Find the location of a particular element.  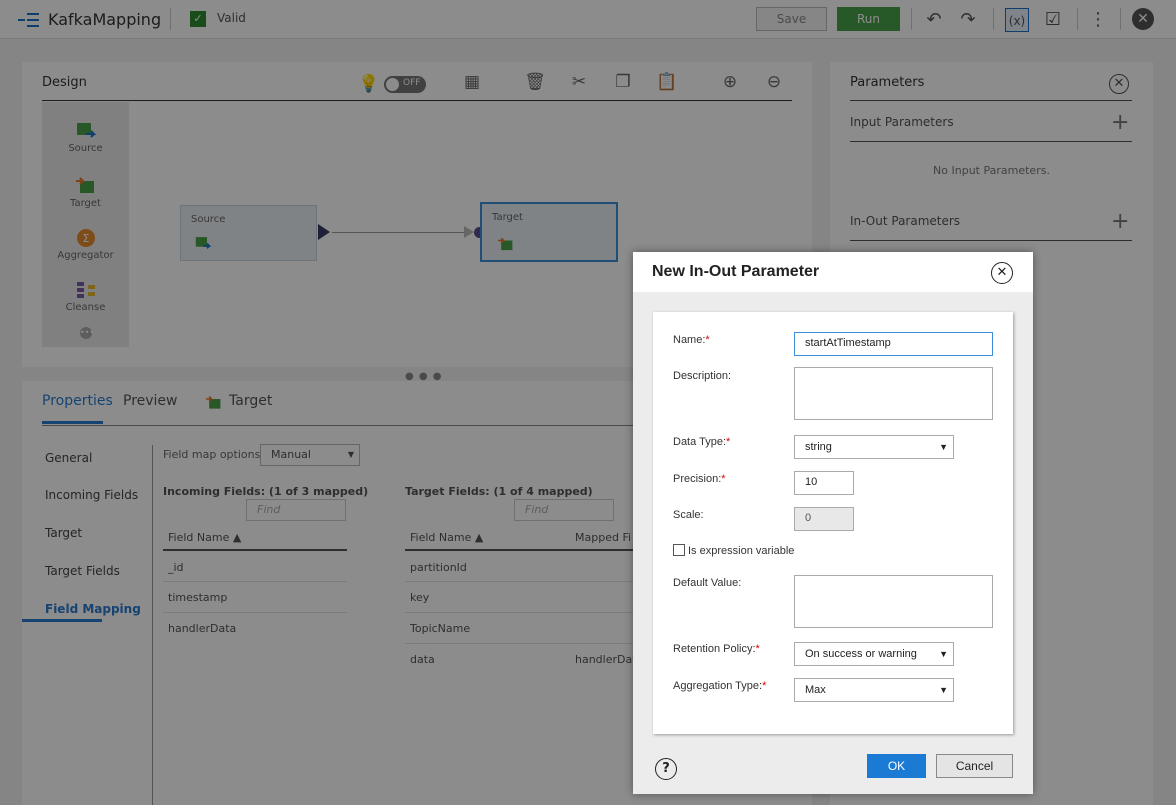

aggregation-type-select: Max ▼ is located at coordinates (874, 690).